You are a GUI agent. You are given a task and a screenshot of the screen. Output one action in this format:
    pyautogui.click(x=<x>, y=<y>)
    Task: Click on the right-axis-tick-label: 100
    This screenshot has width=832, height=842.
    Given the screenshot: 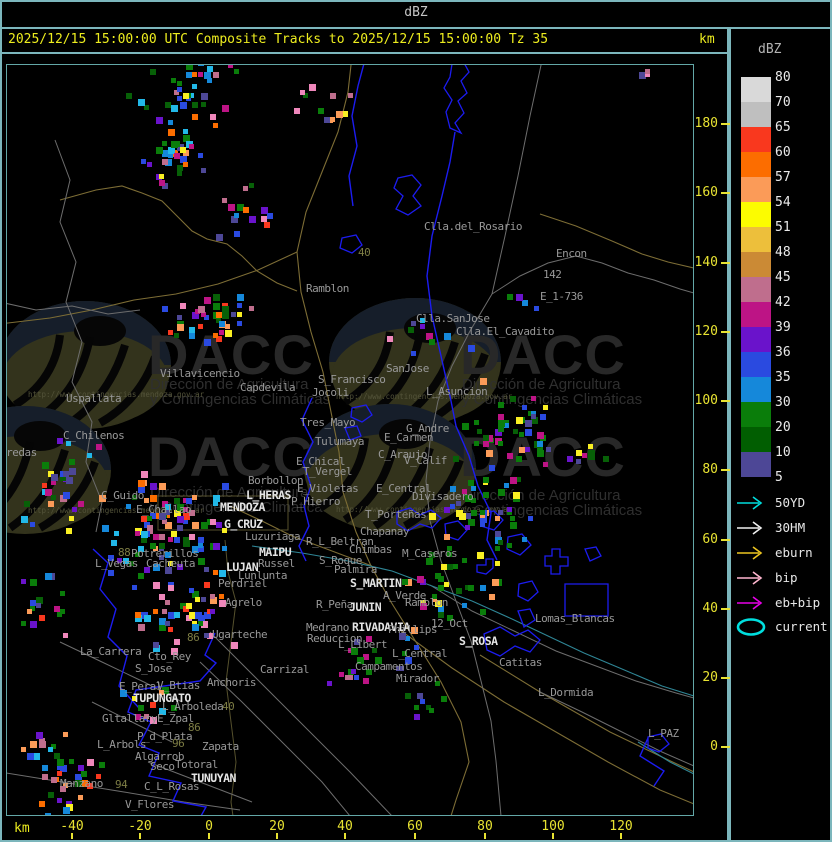 What is the action you would take?
    pyautogui.click(x=706, y=400)
    